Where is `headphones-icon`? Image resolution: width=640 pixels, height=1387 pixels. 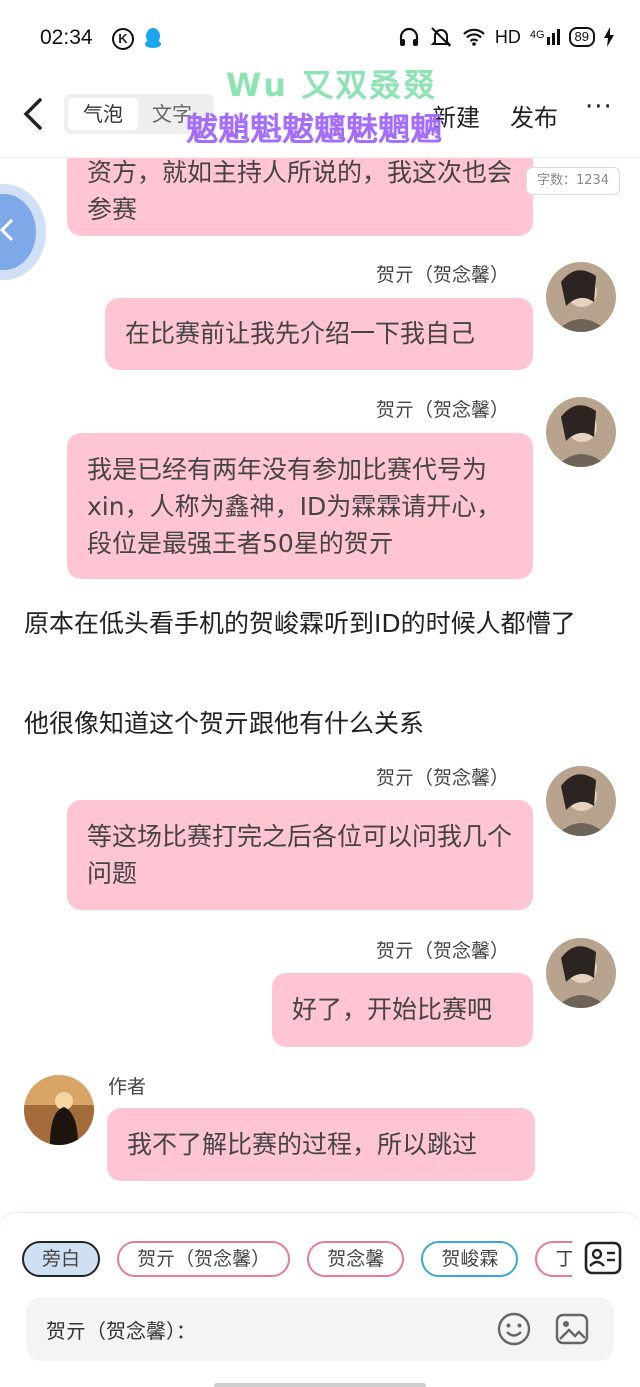 headphones-icon is located at coordinates (408, 36).